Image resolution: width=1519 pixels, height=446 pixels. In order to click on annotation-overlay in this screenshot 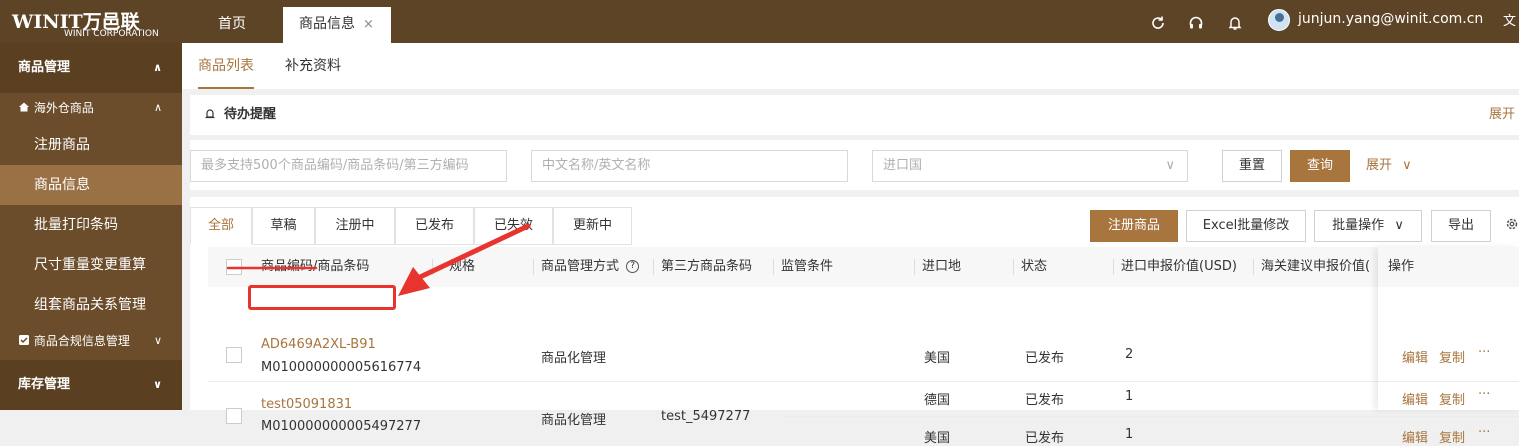, I will do `click(378, 259)`.